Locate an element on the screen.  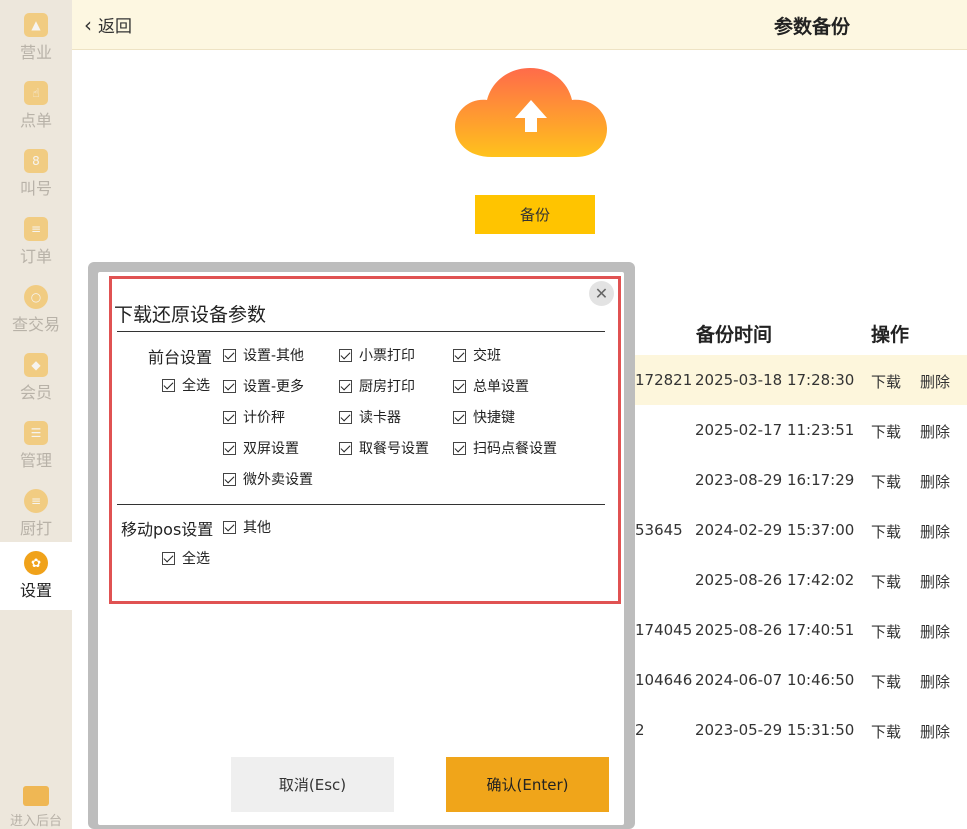
option-checkbox: 双屏设置 is located at coordinates (261, 448).